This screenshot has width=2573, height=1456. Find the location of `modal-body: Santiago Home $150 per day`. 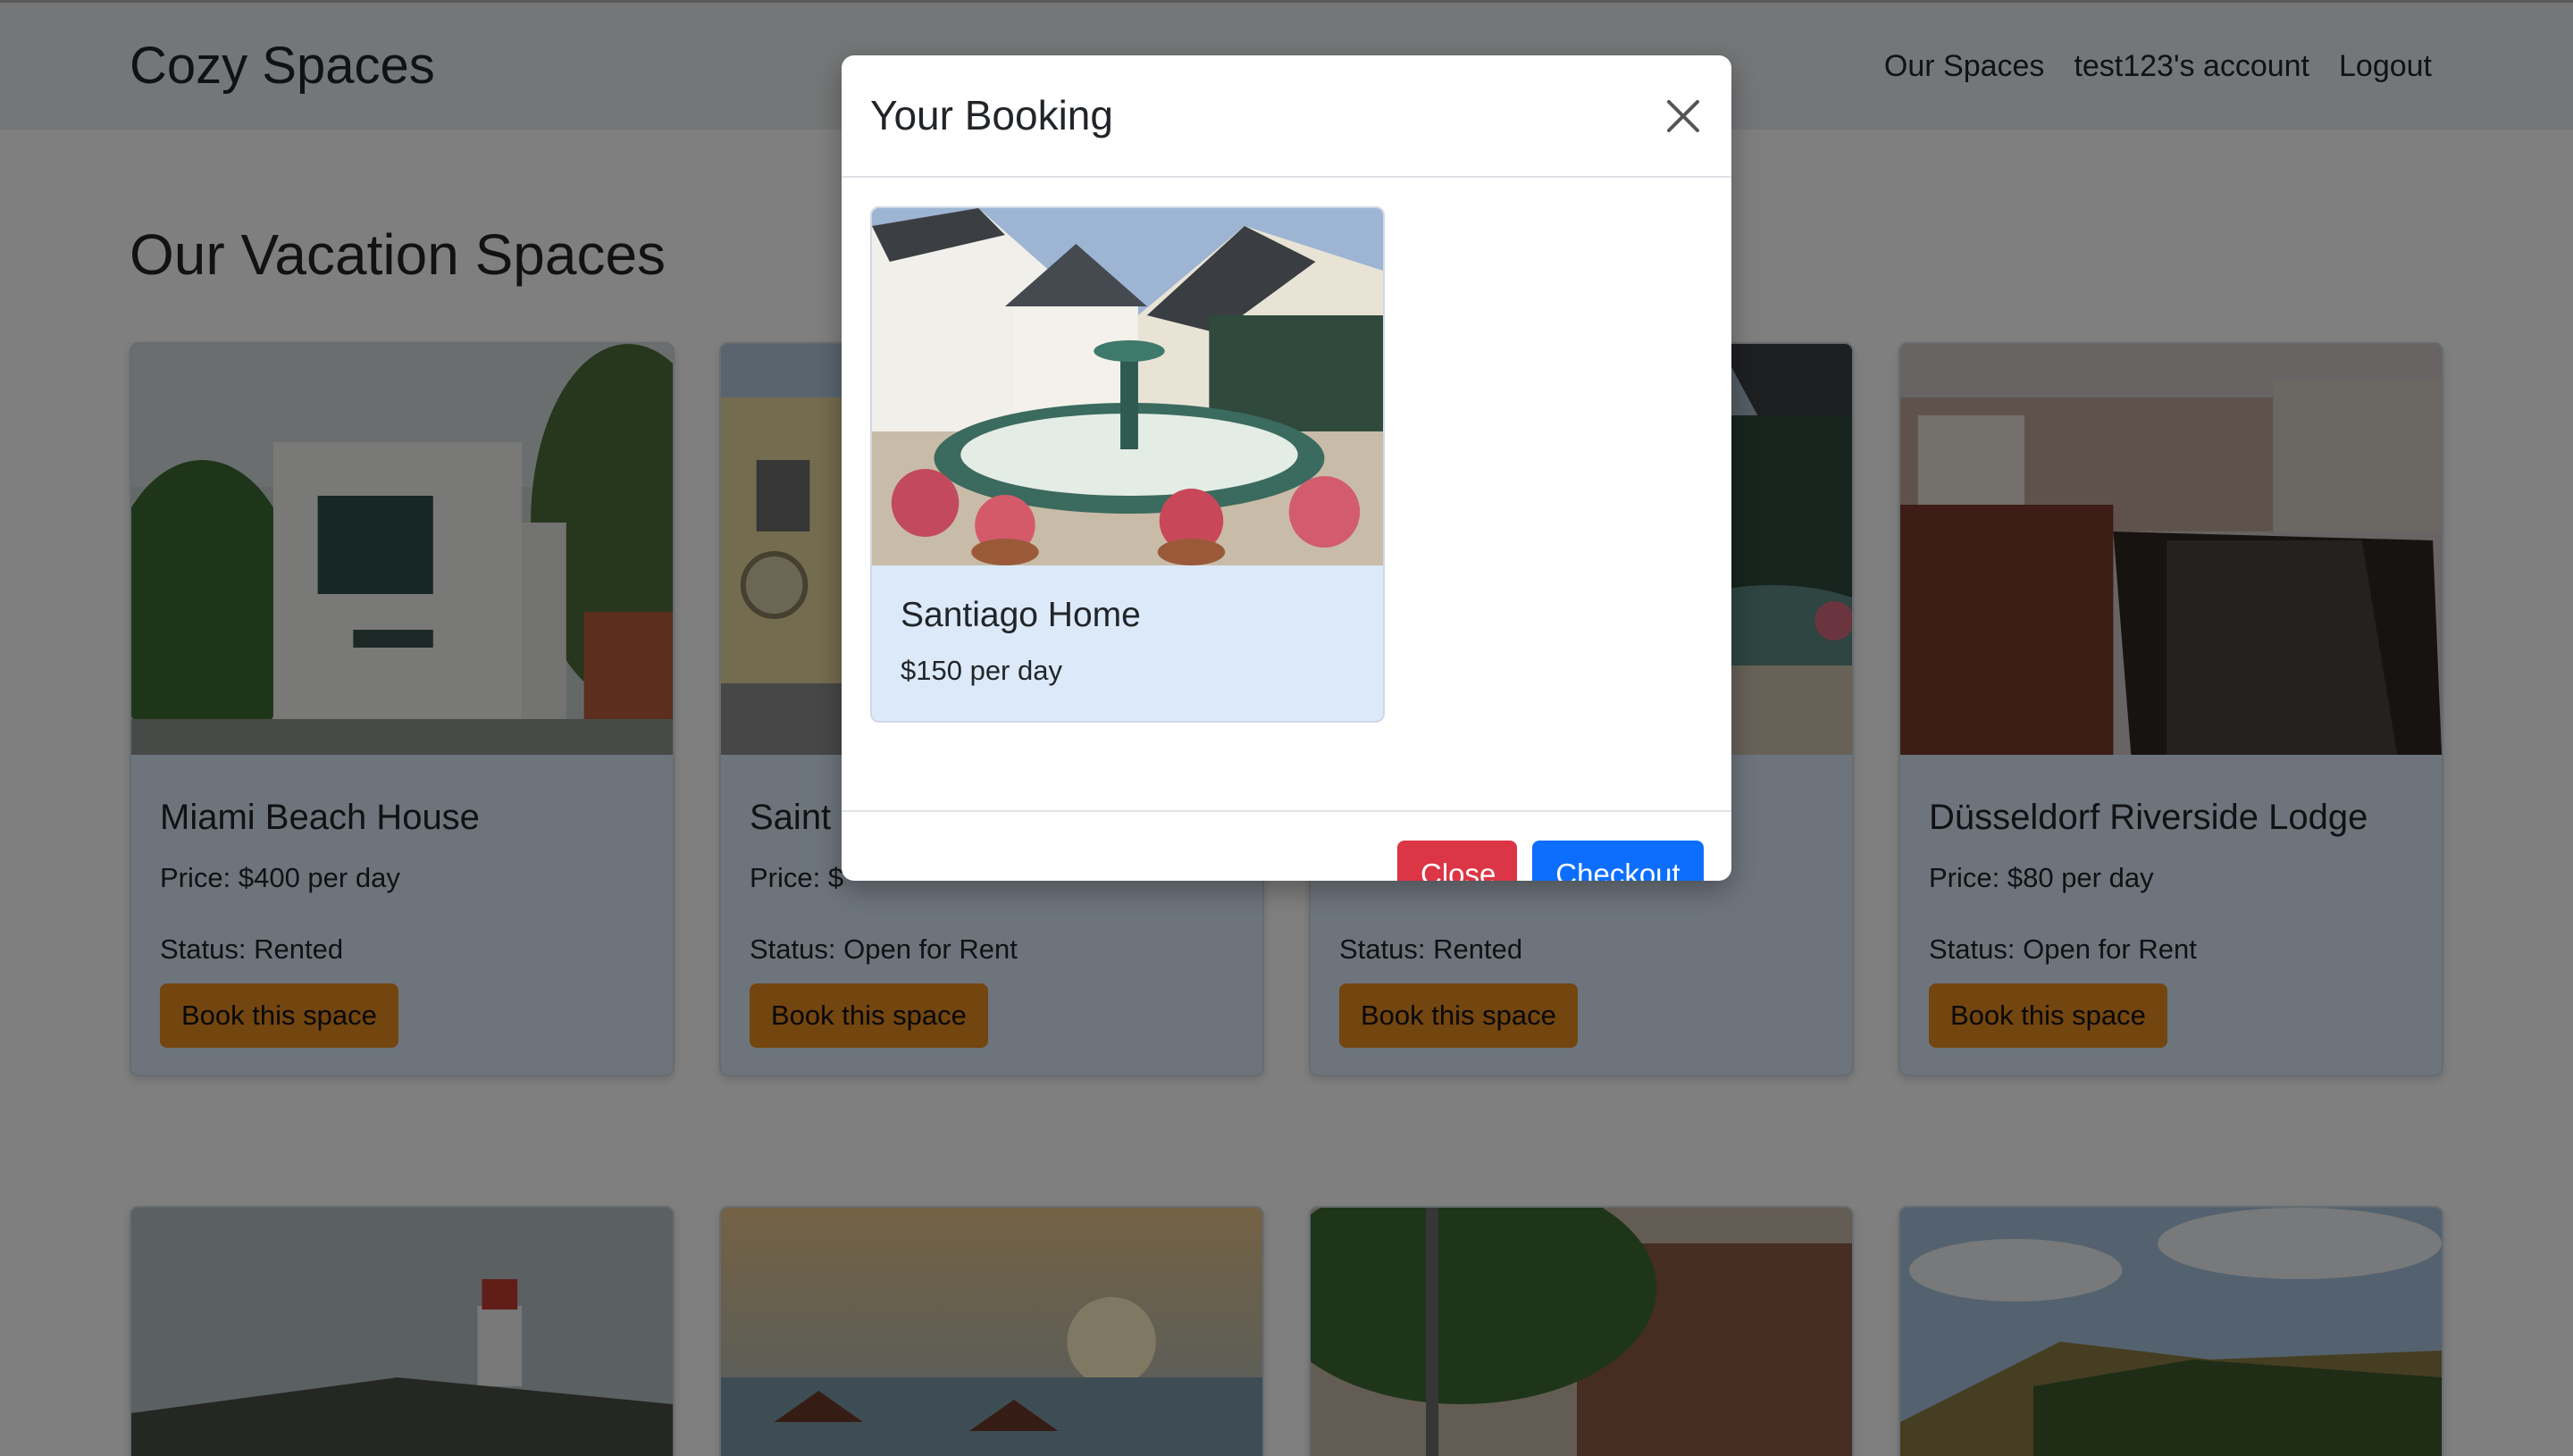

modal-body: Santiago Home $150 per day is located at coordinates (1286, 494).